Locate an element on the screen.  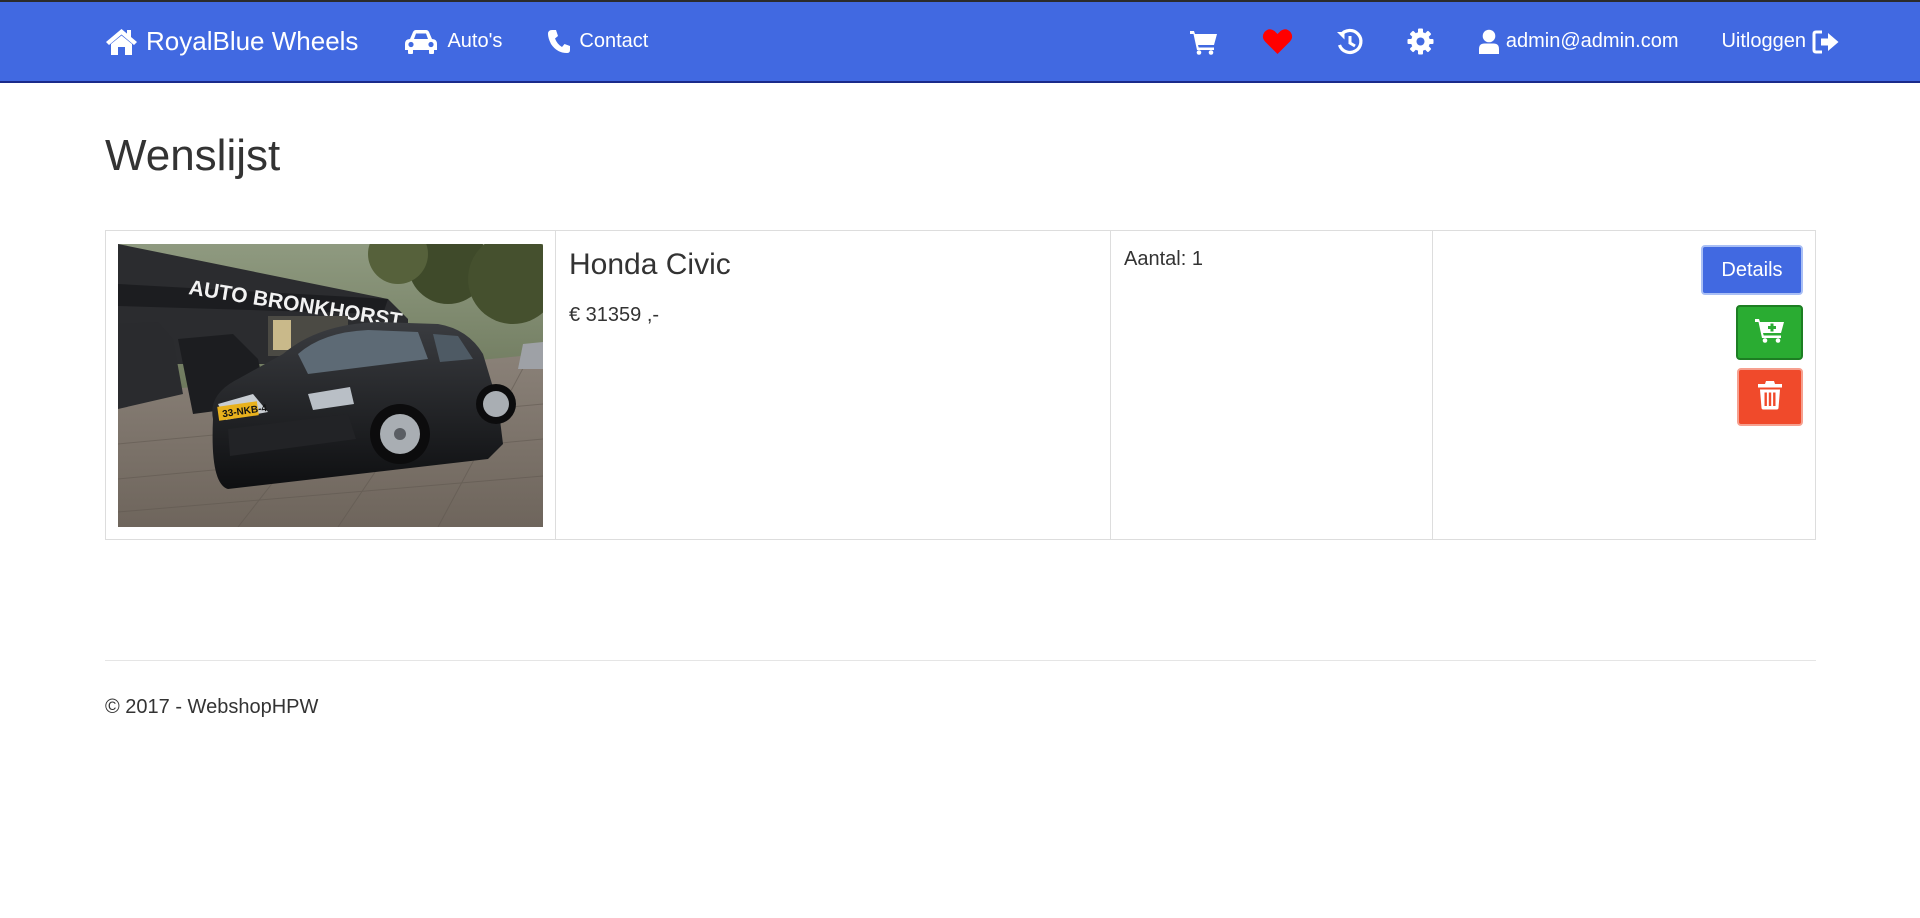
table-cell-actions: Details is located at coordinates (1624, 385).